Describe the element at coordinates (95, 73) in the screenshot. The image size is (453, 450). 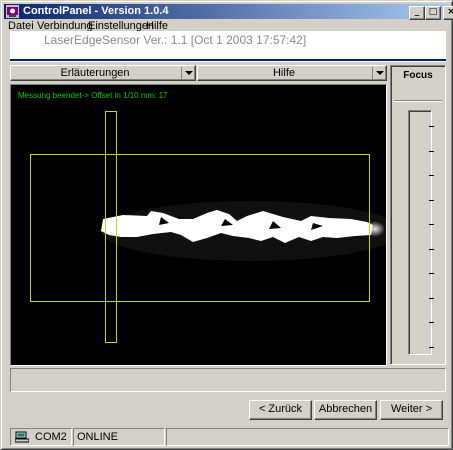
I see `explanations-label: Erläuterungen` at that location.